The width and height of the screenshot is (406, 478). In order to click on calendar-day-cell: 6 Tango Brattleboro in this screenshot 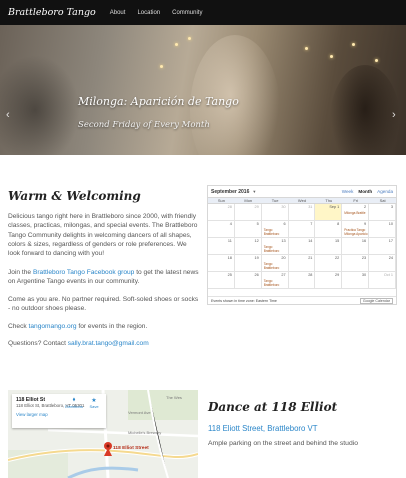, I will do `click(275, 229)`.